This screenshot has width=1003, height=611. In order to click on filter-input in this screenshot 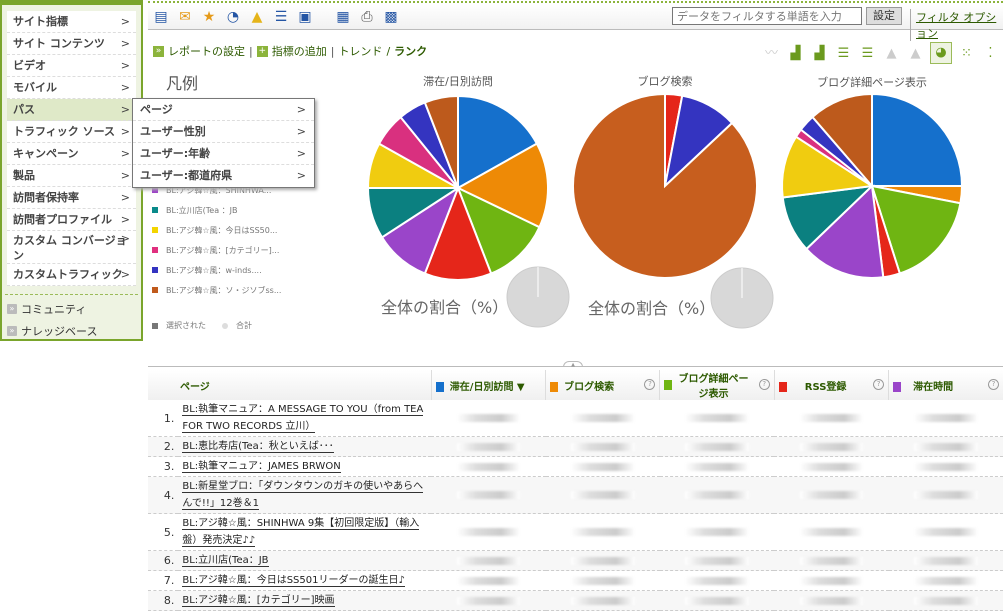, I will do `click(767, 16)`.